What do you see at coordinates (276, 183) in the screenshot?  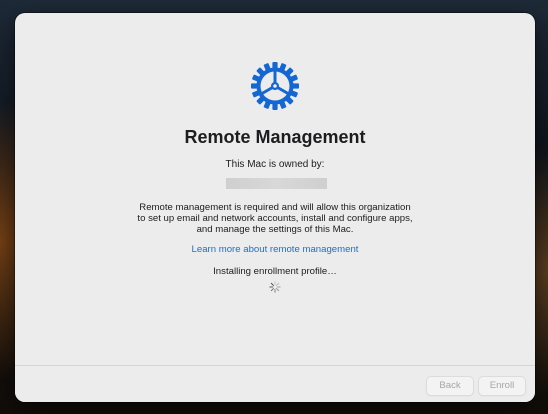 I see `redacted-organization-name` at bounding box center [276, 183].